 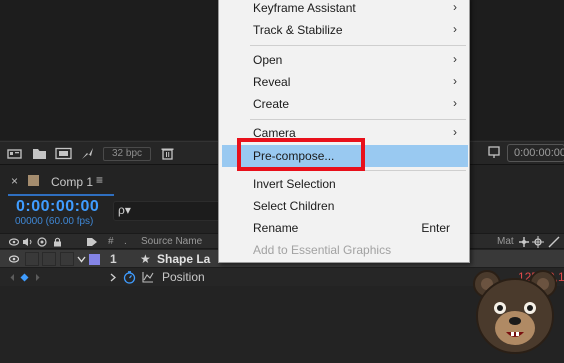 What do you see at coordinates (113, 277) in the screenshot?
I see `expand-chevron-right-icon` at bounding box center [113, 277].